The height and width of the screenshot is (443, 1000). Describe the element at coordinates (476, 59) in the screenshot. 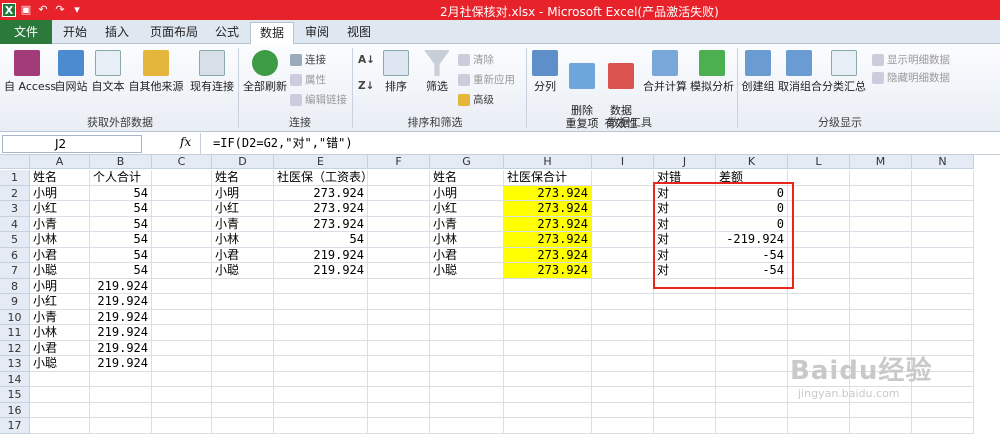

I see `clear-filter-button: 清除` at that location.